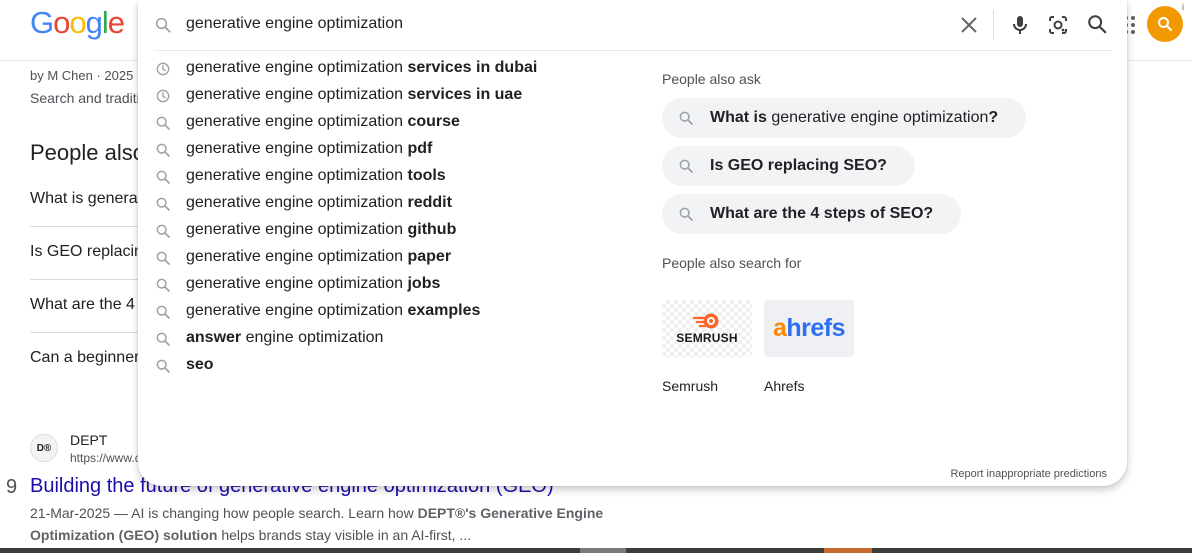 This screenshot has height=553, width=1192. I want to click on suggestion-item: generative engine optimization paper, so click(388, 257).